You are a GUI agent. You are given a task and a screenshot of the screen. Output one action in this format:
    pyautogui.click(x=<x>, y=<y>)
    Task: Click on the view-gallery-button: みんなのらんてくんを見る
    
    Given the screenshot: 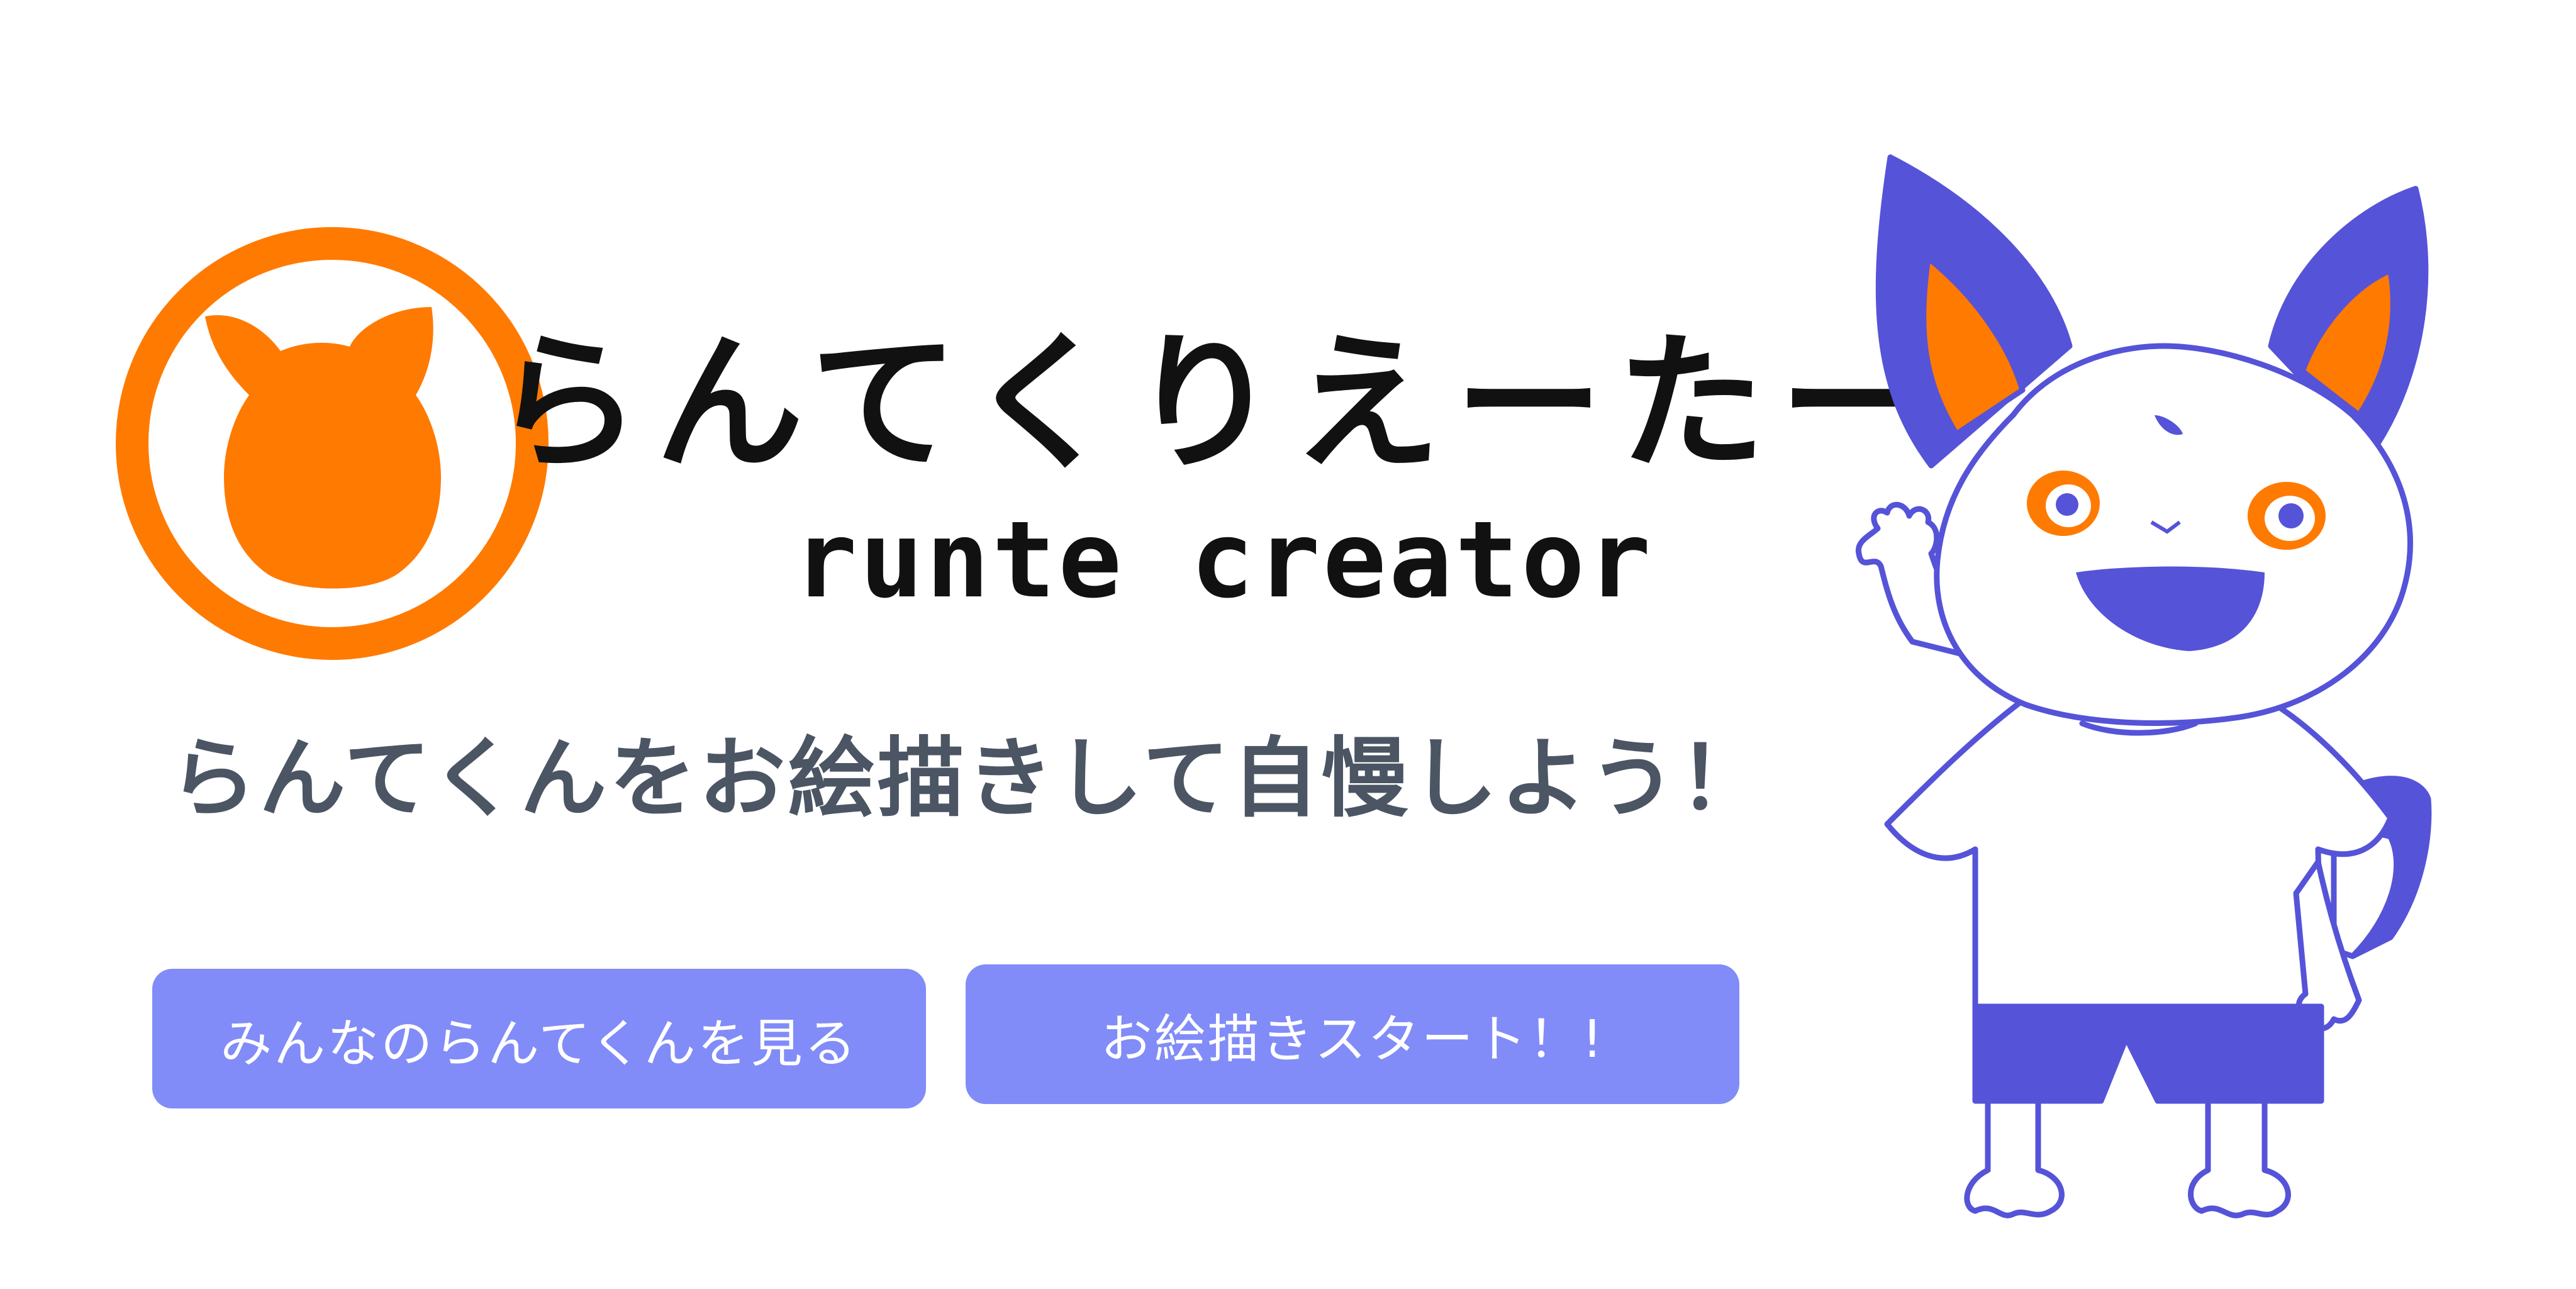 What is the action you would take?
    pyautogui.click(x=539, y=1038)
    